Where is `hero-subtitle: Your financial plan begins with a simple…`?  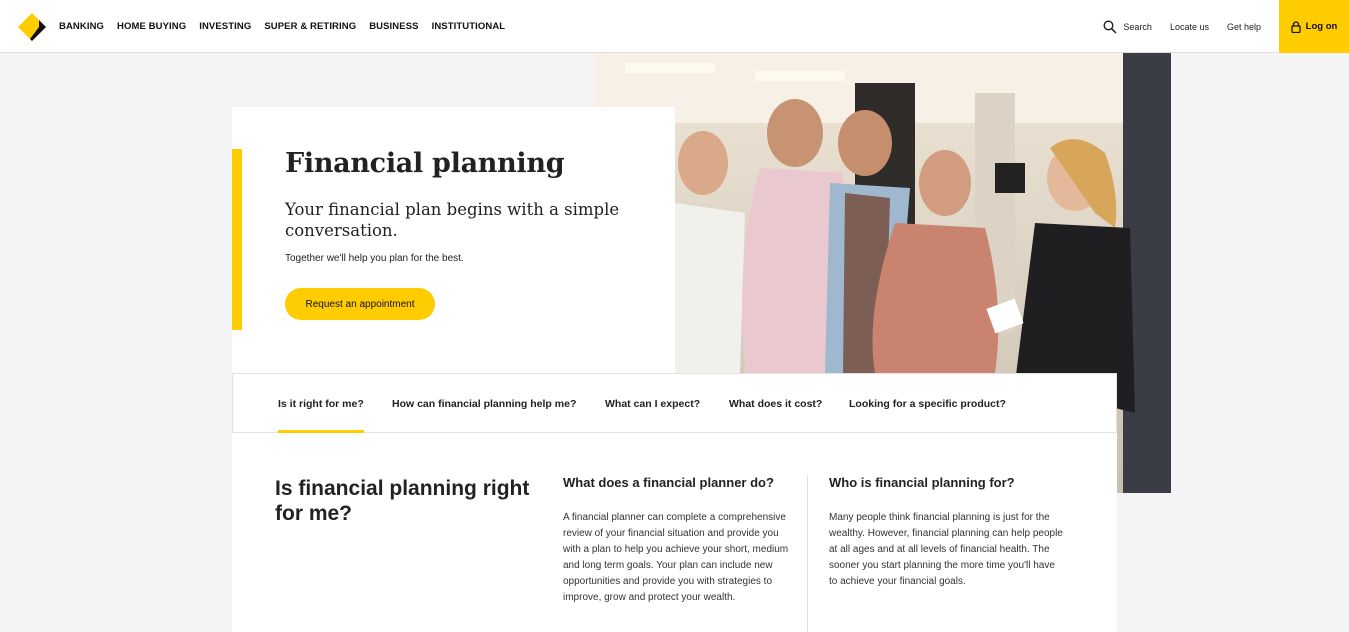 hero-subtitle: Your financial plan begins with a simple… is located at coordinates (452, 220).